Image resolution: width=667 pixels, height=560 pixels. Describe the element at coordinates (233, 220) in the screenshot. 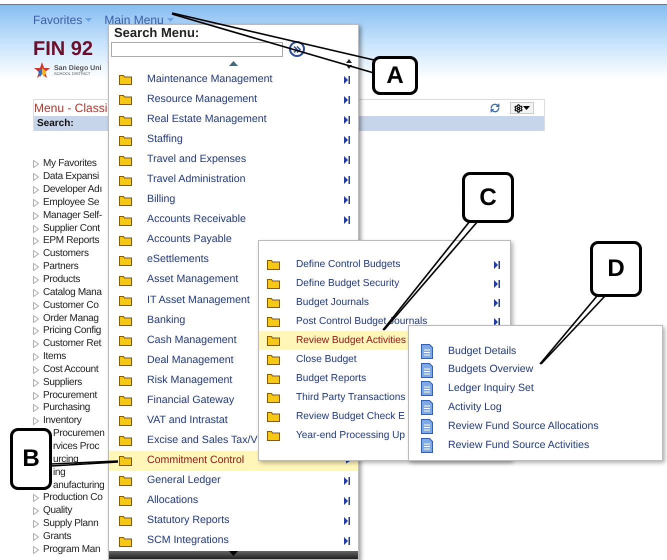

I see `menu-item: Accounts Receivable` at that location.